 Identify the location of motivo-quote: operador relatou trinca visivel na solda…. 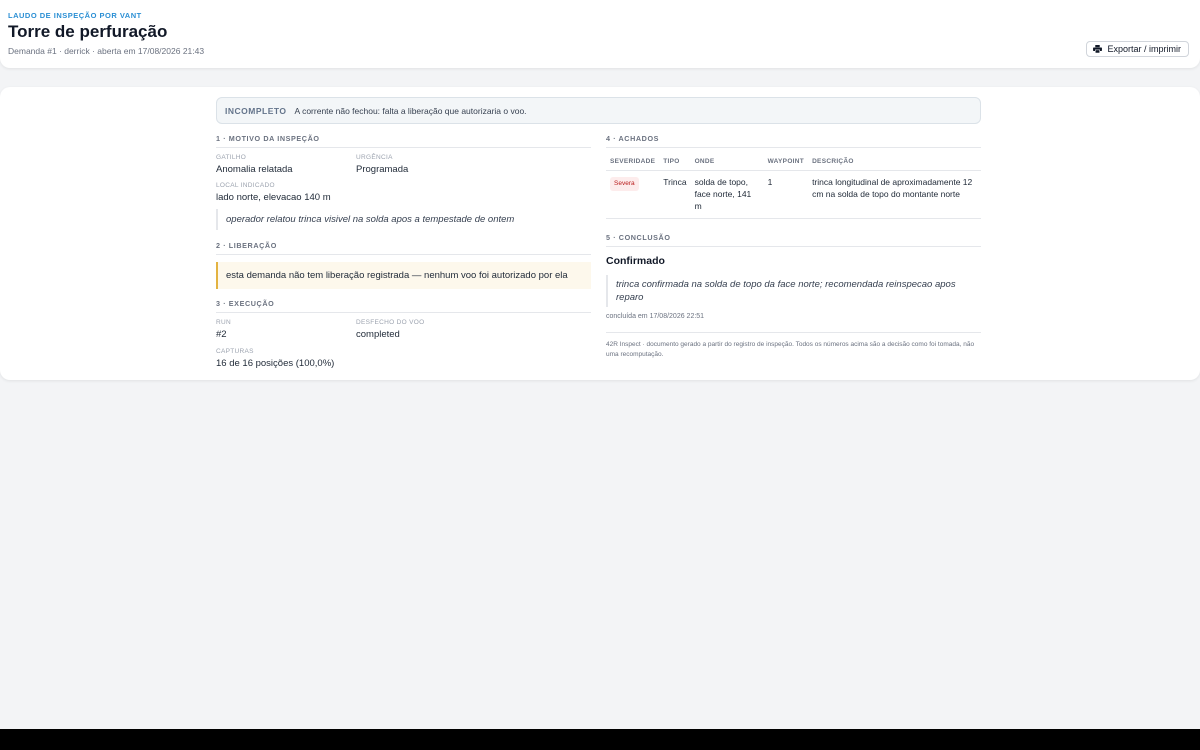
(403, 219).